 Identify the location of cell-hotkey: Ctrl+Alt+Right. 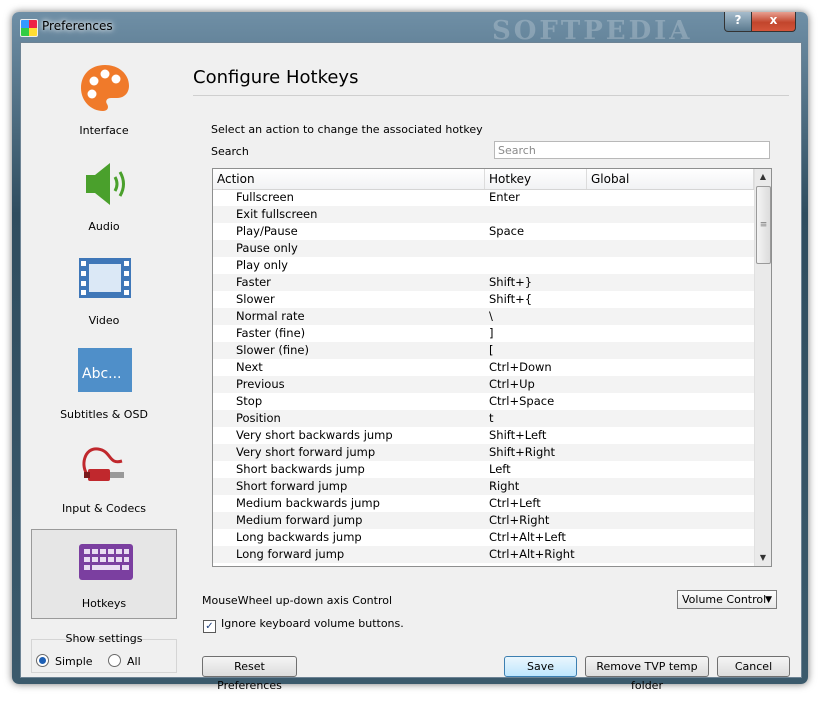
(532, 554).